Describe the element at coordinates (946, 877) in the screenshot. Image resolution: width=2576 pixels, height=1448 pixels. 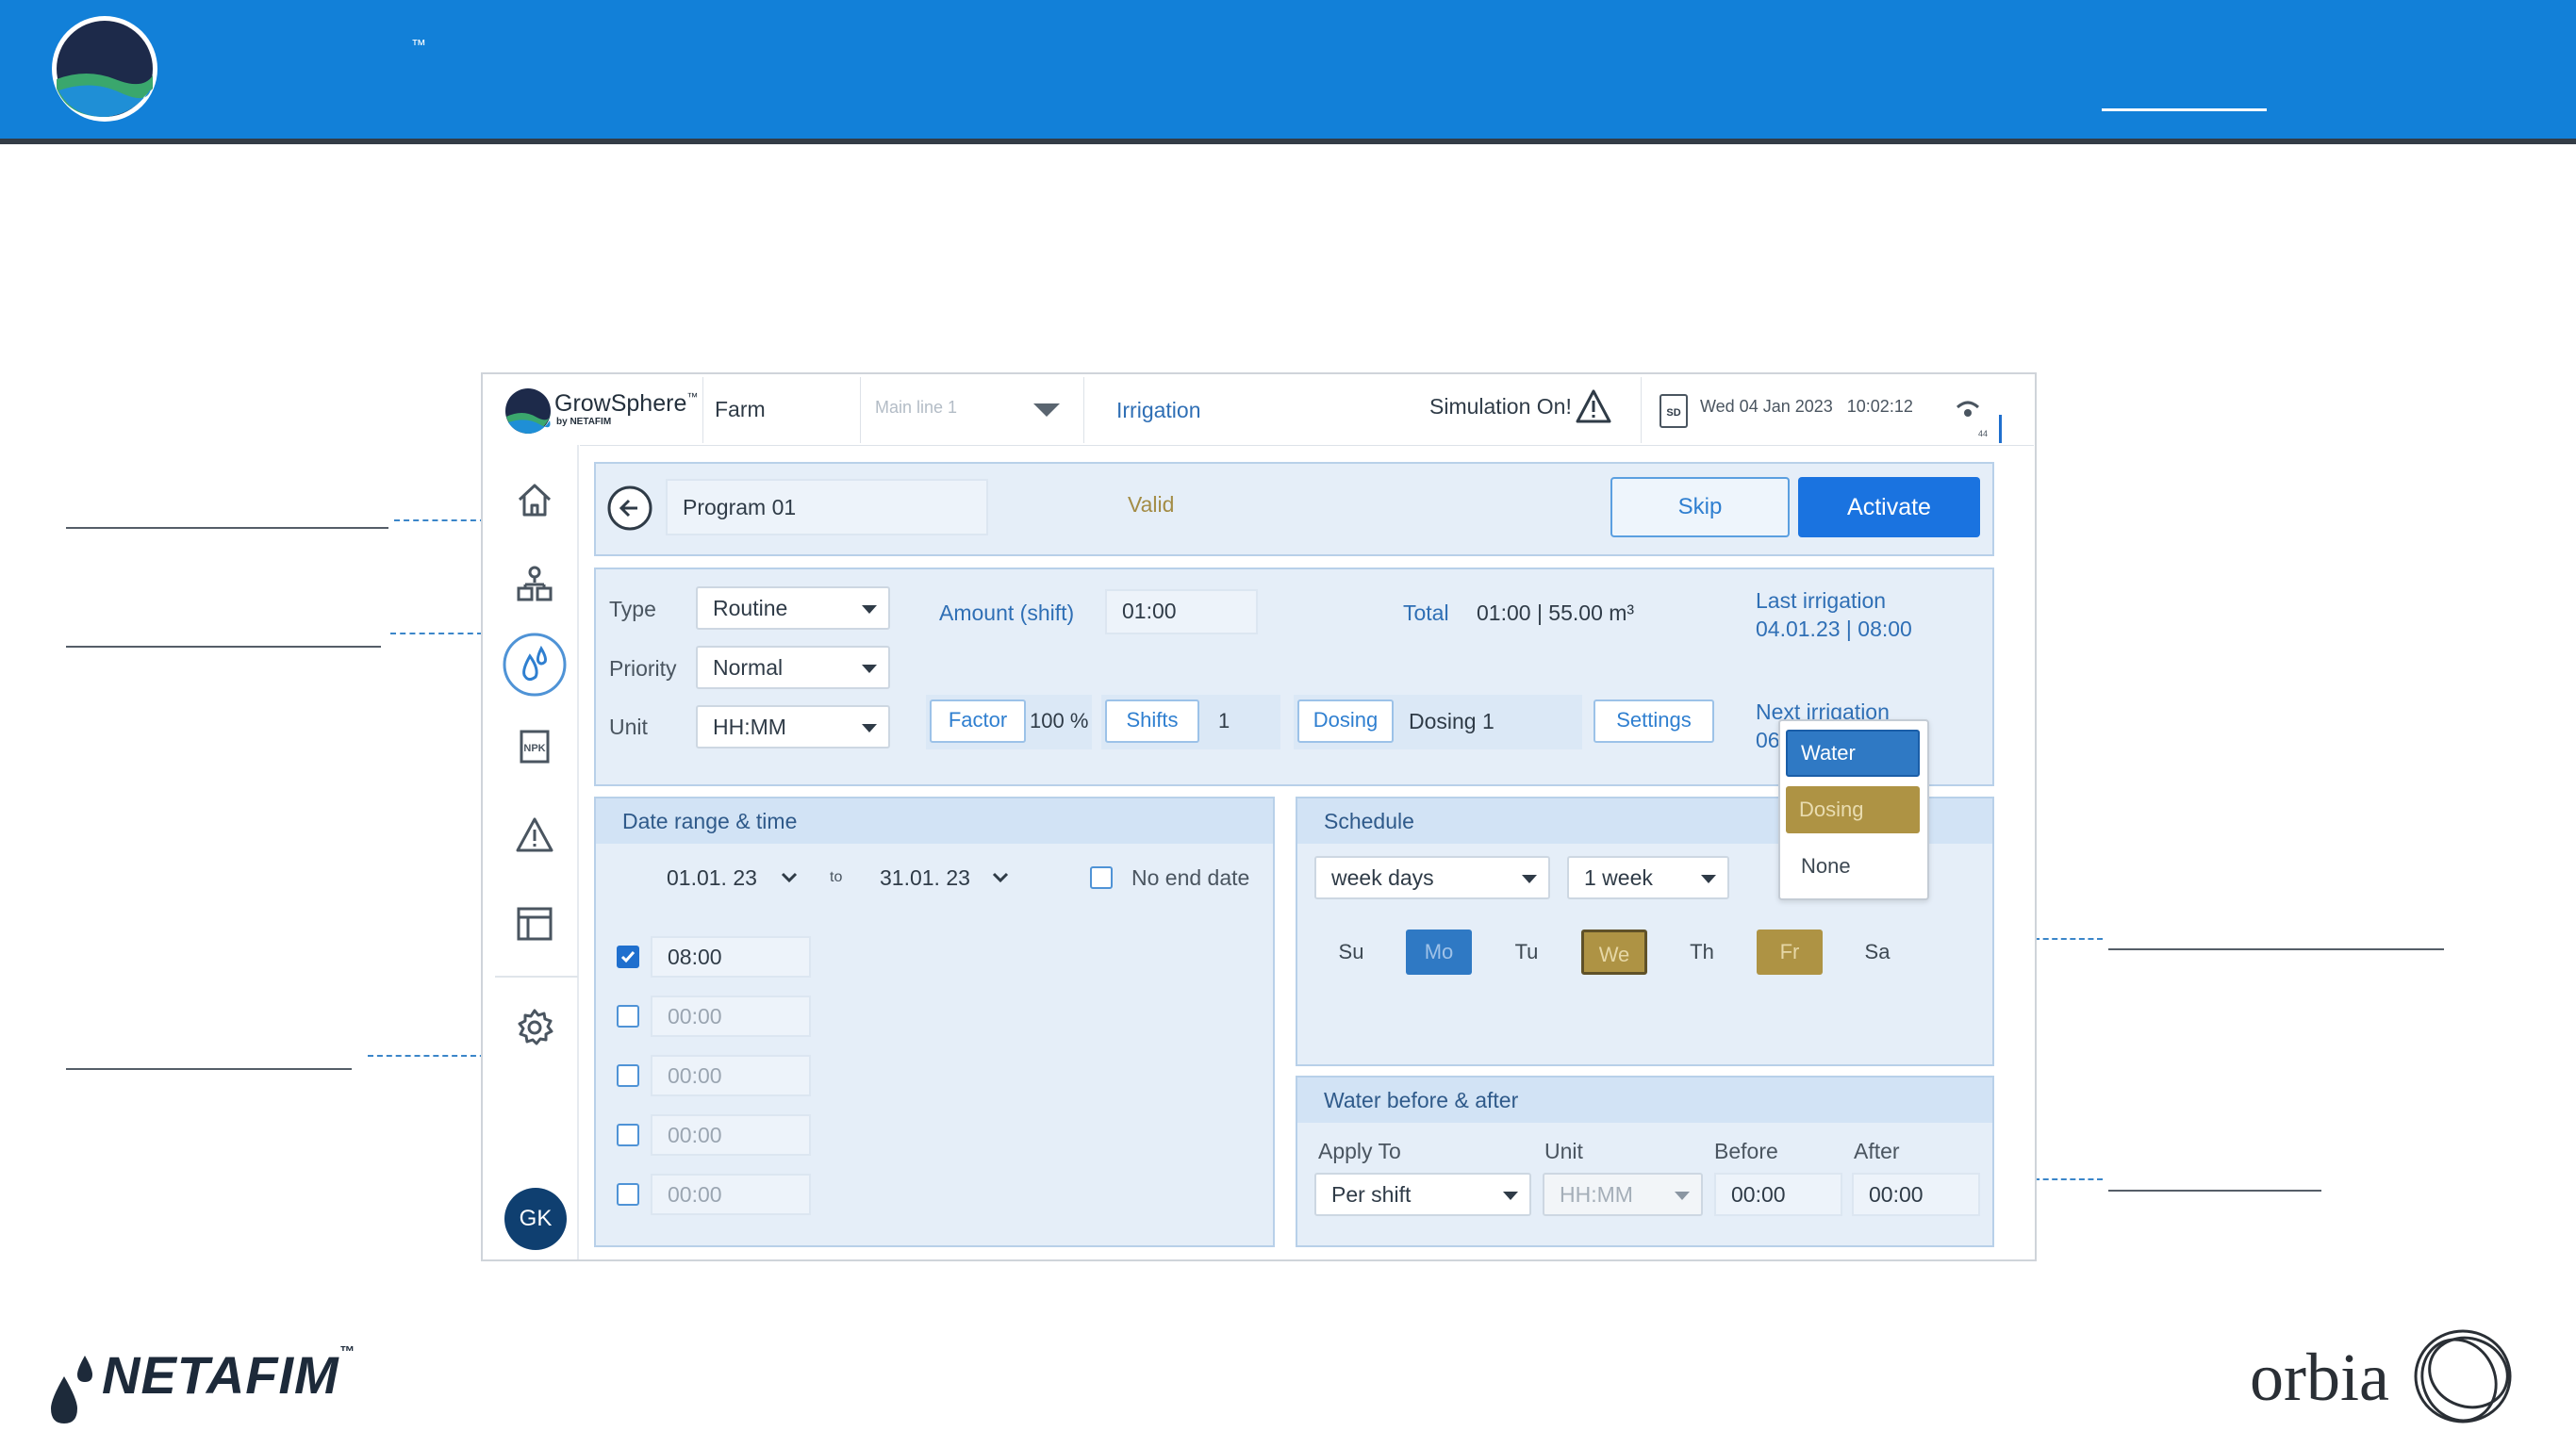
I see `date-to-select: 31.01. 23` at that location.